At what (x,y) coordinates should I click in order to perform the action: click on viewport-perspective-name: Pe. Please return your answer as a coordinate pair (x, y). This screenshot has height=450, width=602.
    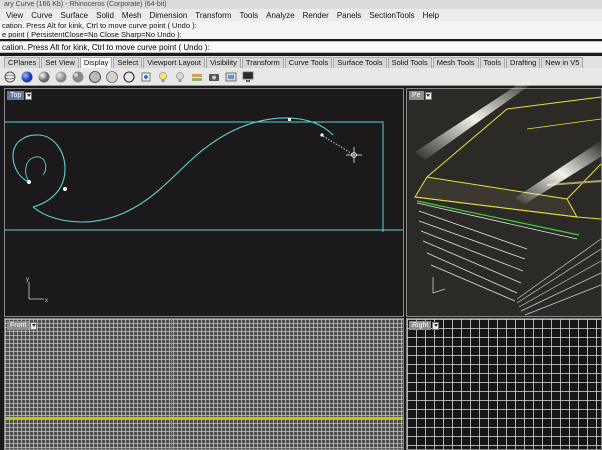
    Looking at the image, I should click on (416, 95).